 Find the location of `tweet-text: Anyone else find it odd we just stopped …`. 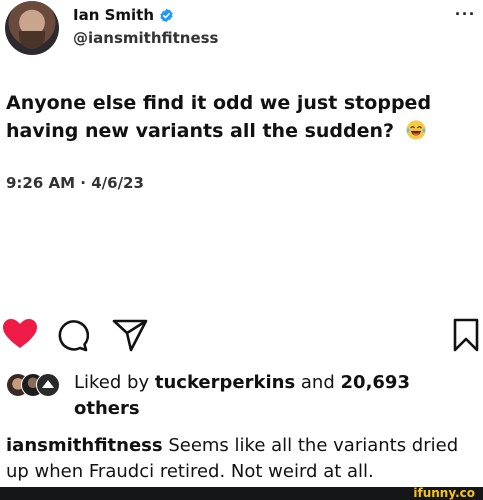

tweet-text: Anyone else find it odd we just stopped … is located at coordinates (241, 117).